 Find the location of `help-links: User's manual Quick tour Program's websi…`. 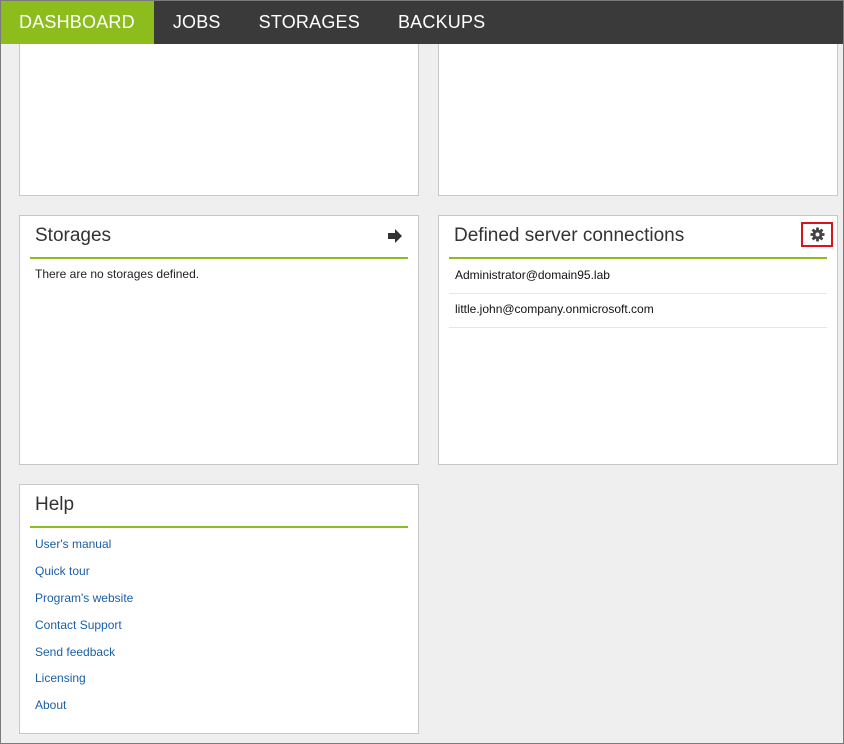

help-links: User's manual Quick tour Program's websi… is located at coordinates (84, 631).